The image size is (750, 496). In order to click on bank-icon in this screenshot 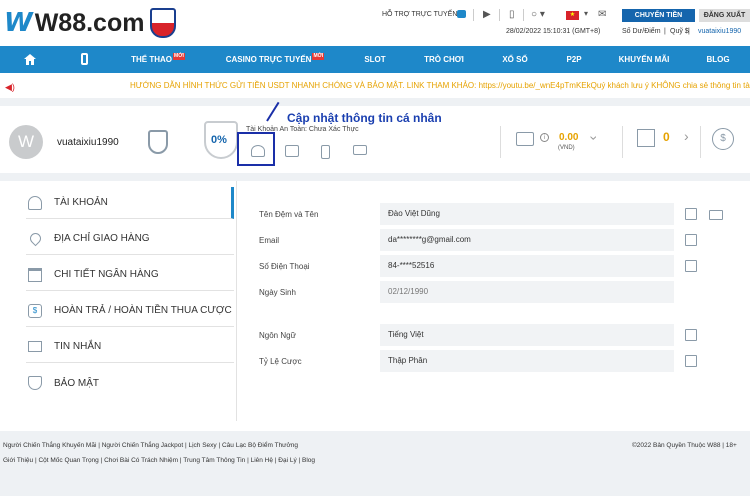, I will do `click(35, 275)`.